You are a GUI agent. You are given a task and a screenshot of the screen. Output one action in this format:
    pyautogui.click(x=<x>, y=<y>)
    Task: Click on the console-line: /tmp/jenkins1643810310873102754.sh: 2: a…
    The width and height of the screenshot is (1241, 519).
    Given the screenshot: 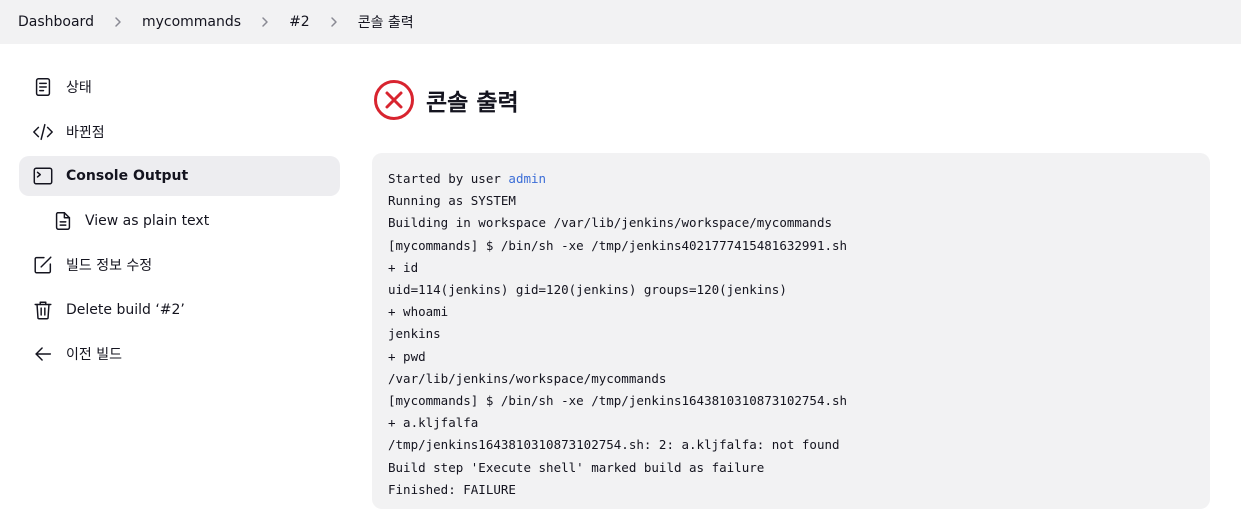 What is the action you would take?
    pyautogui.click(x=614, y=445)
    